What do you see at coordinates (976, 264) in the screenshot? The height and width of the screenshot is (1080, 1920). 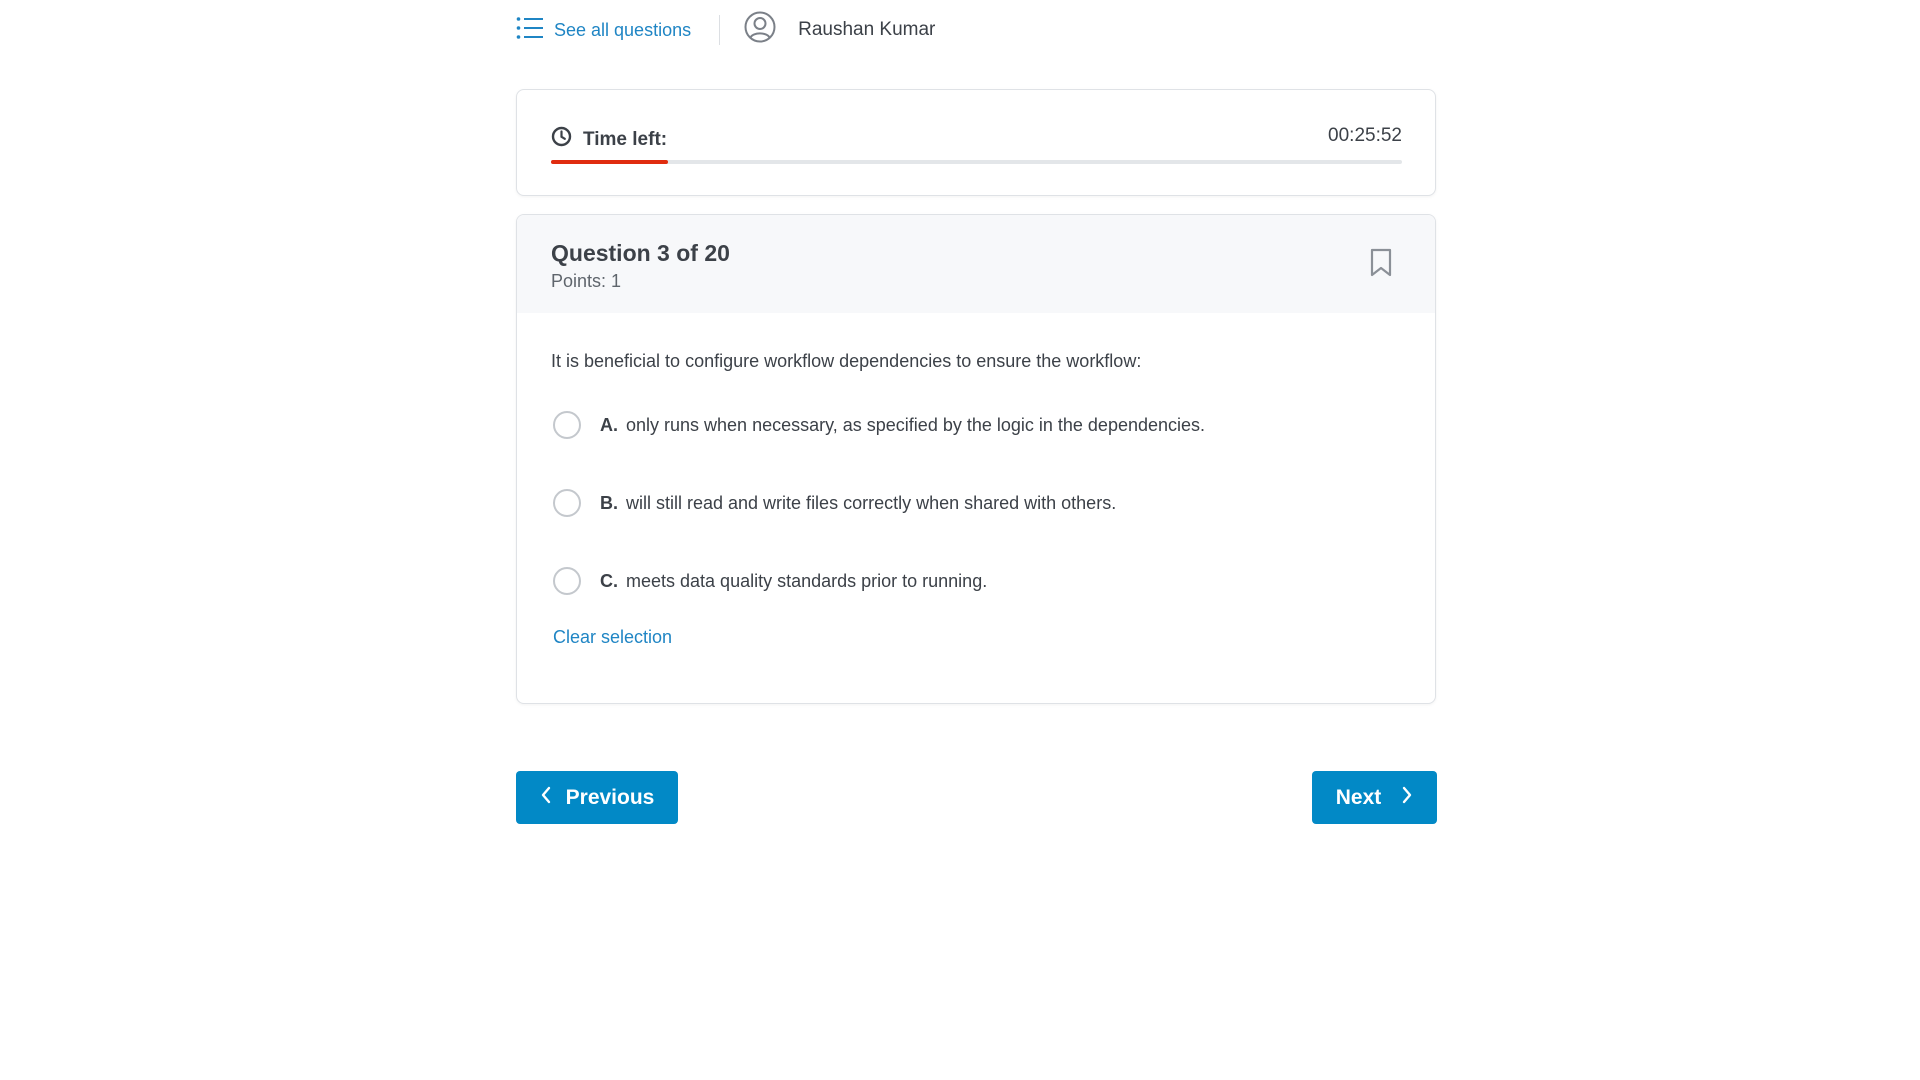 I see `question-header: Question 3 of 20 Points: 1` at bounding box center [976, 264].